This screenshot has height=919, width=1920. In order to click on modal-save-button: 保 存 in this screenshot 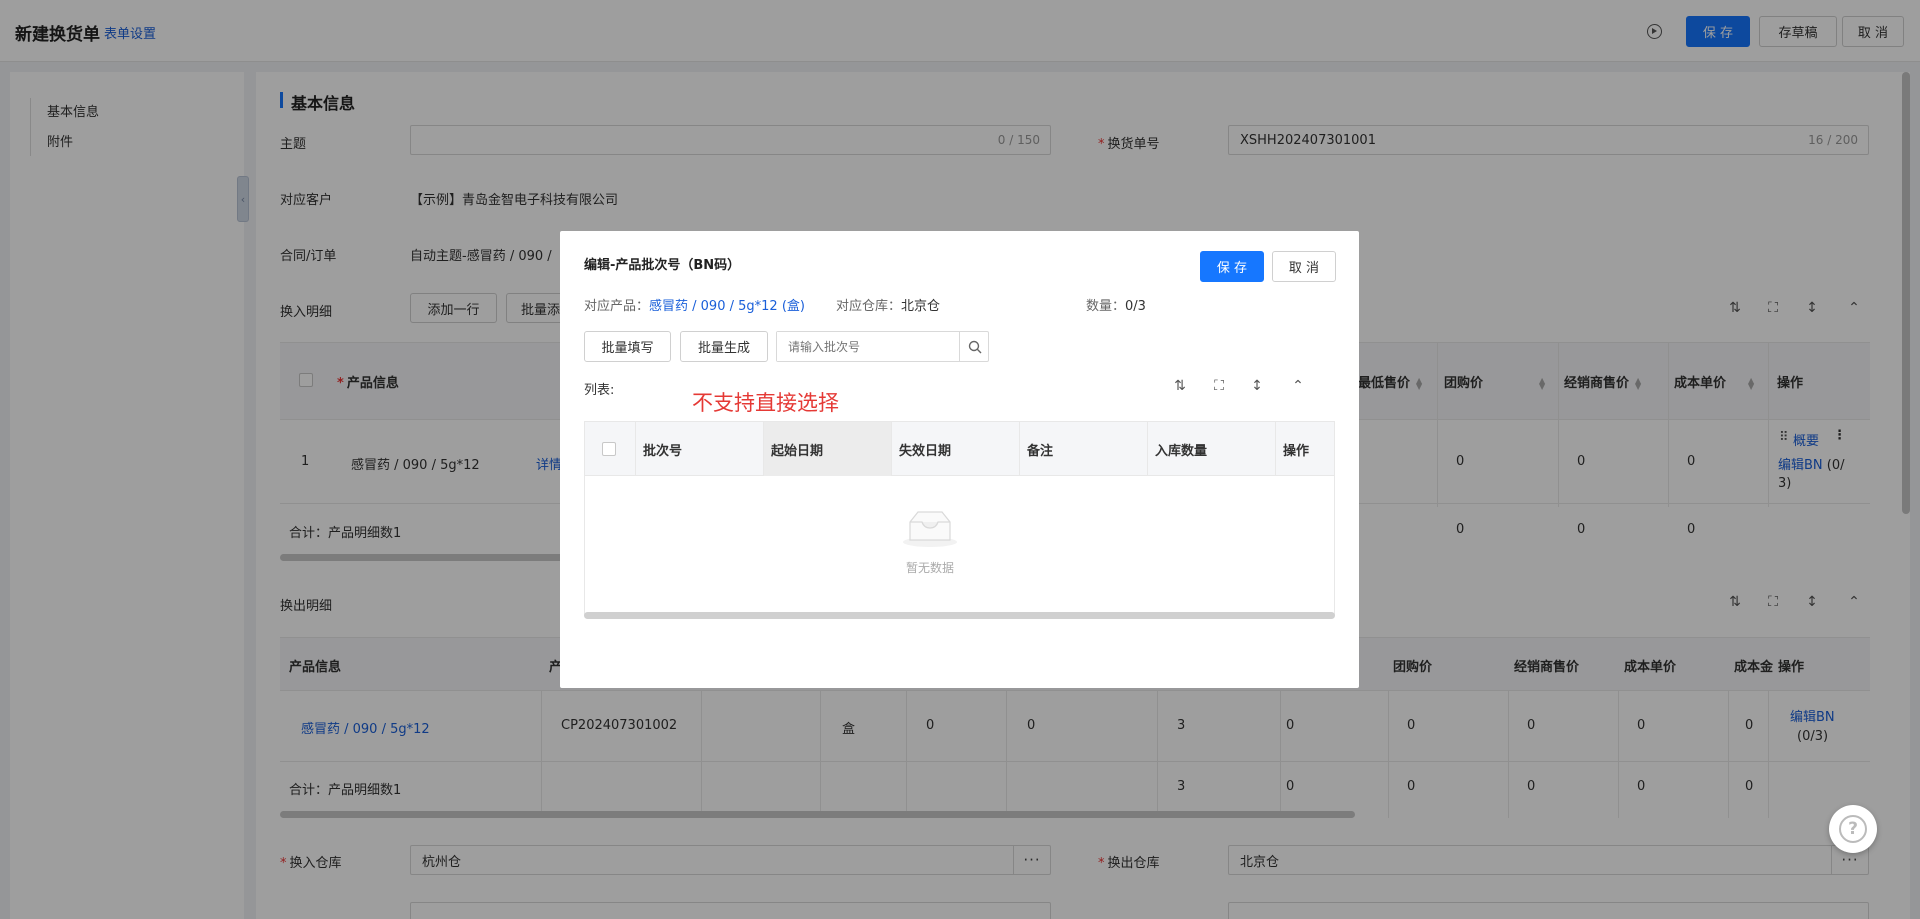, I will do `click(1232, 266)`.